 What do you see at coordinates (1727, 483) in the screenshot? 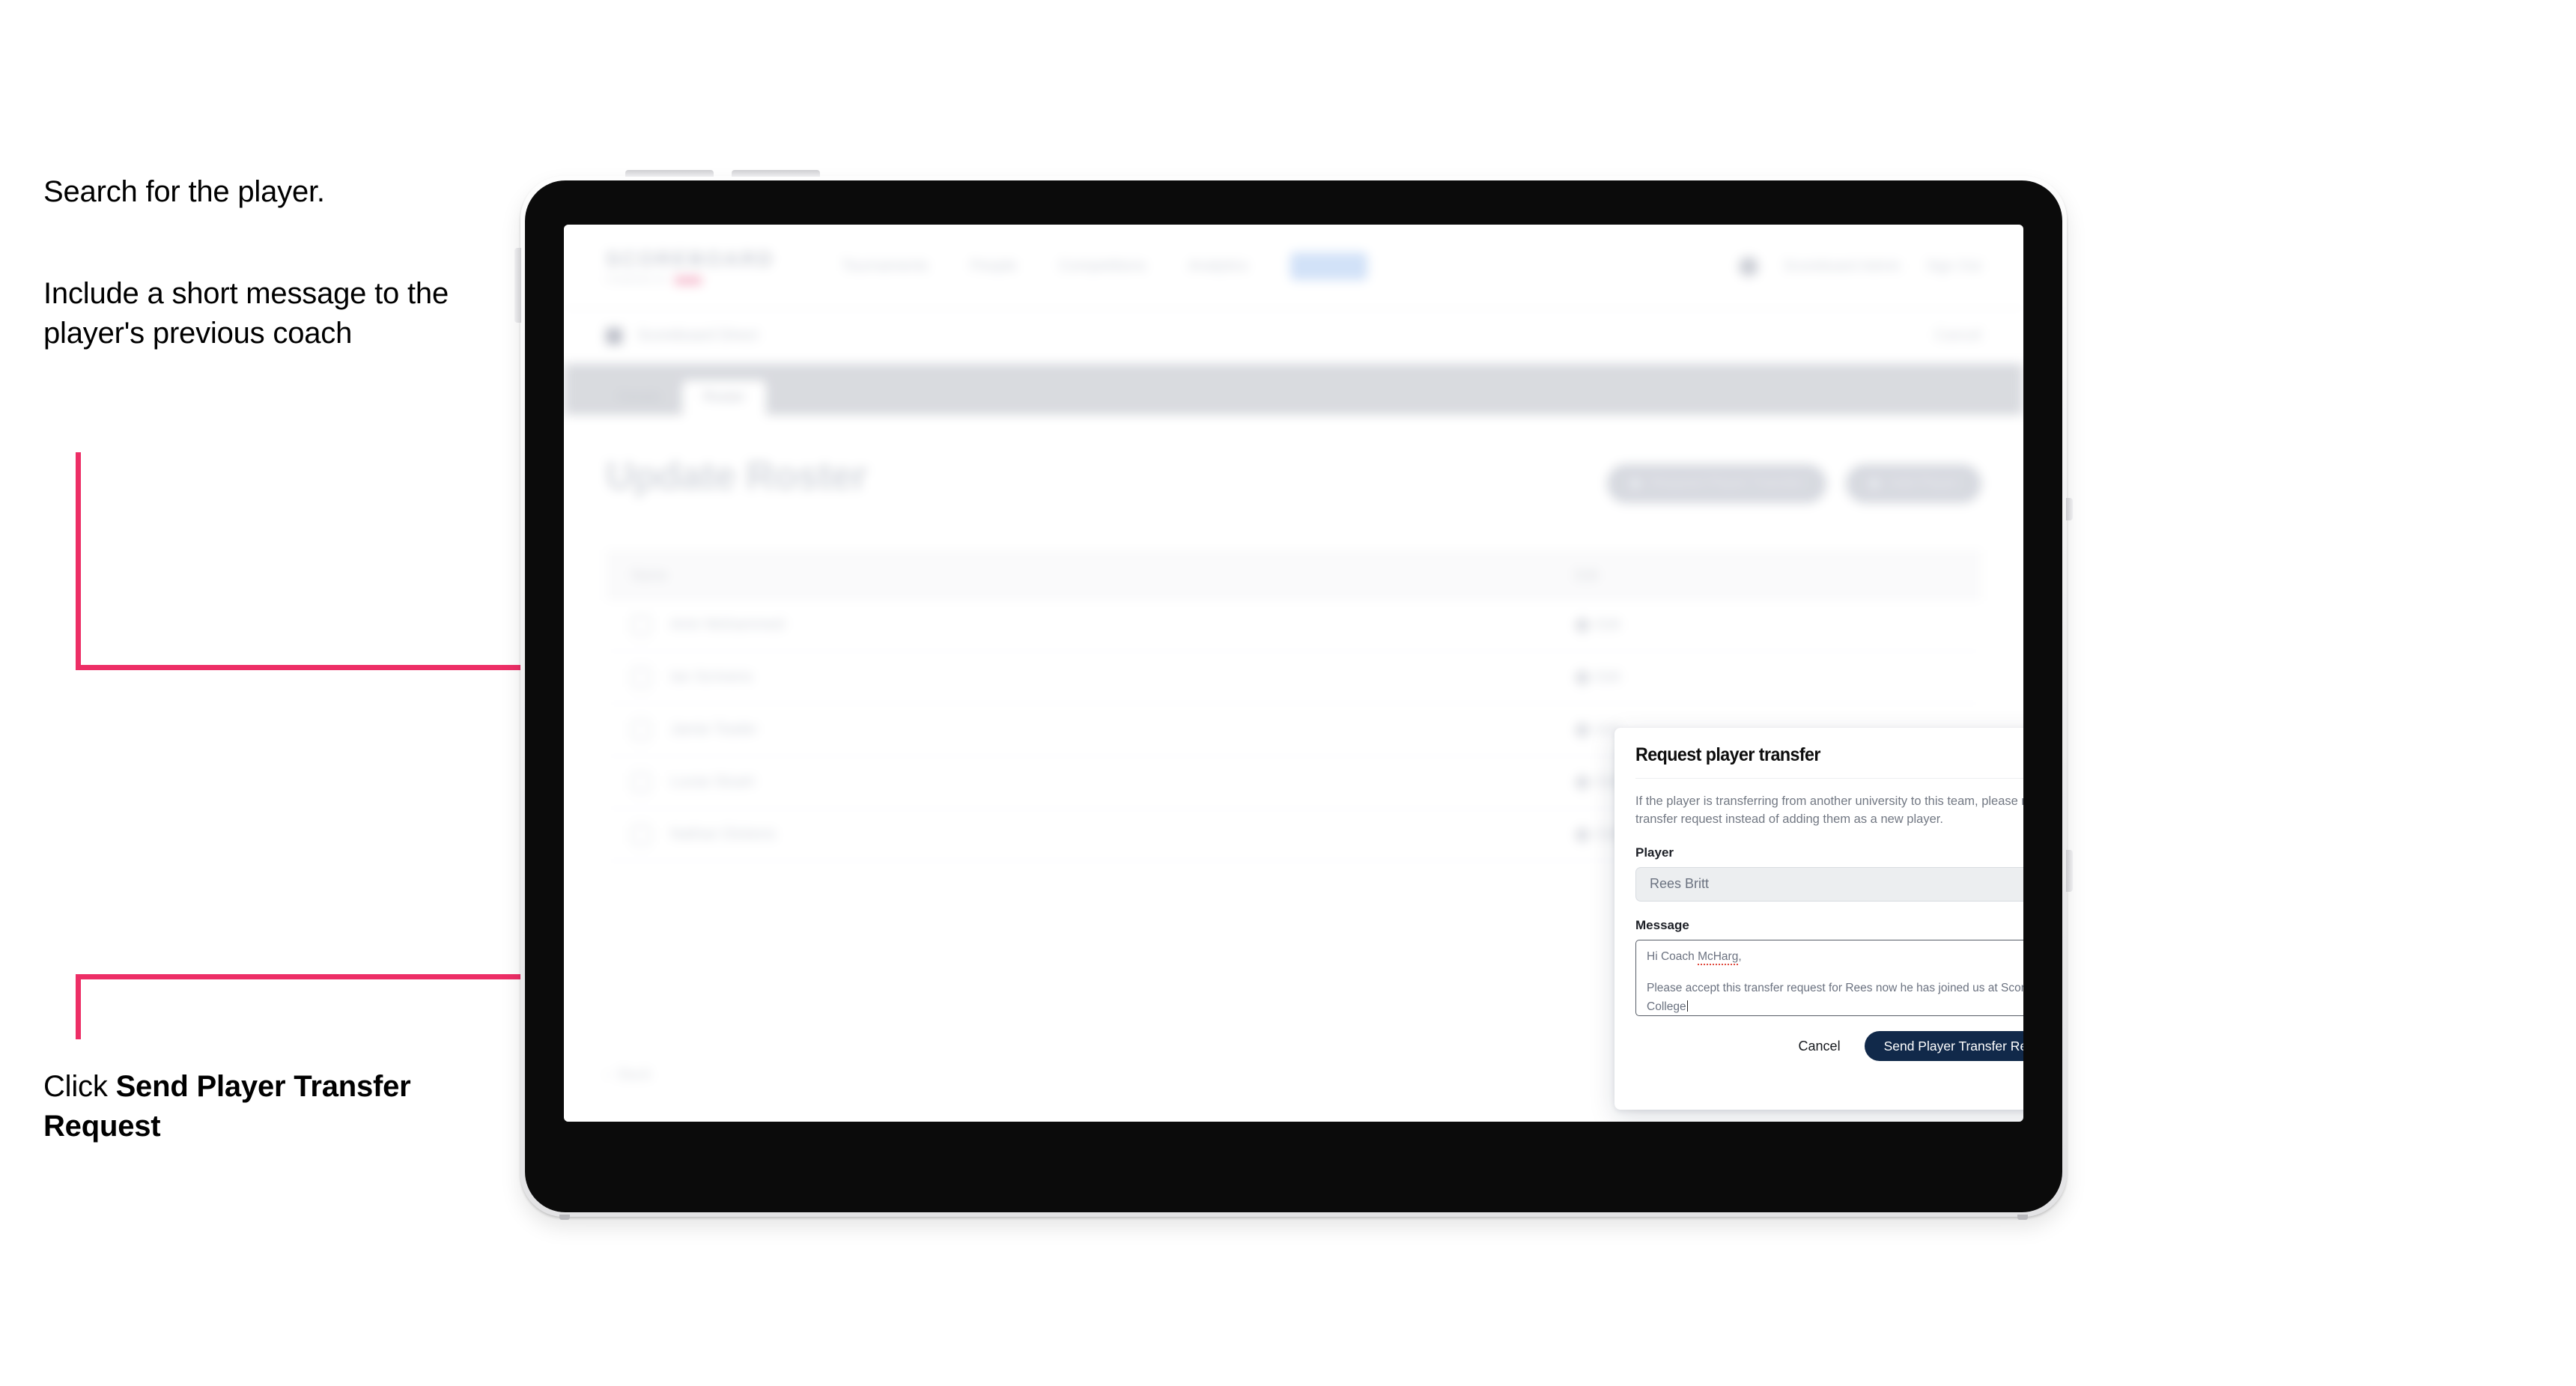
I see `request-player-transfer-label: Request Player Transfer` at bounding box center [1727, 483].